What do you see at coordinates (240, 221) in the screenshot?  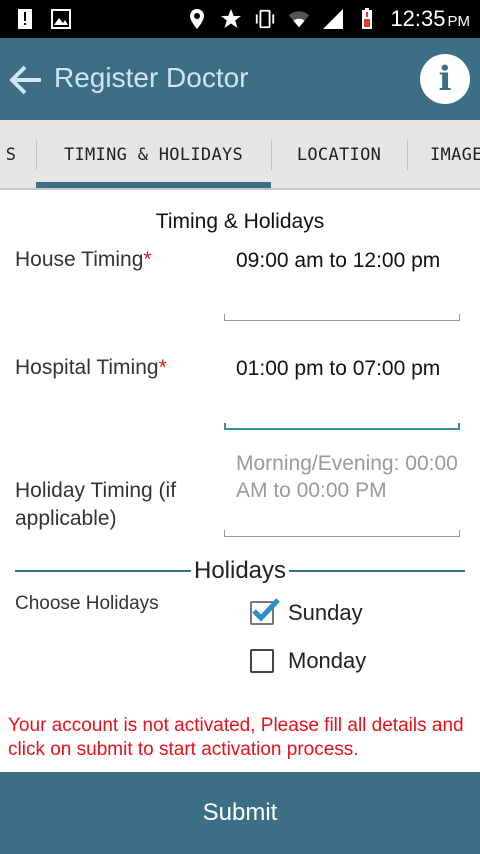 I see `section-title: Timing & Holidays` at bounding box center [240, 221].